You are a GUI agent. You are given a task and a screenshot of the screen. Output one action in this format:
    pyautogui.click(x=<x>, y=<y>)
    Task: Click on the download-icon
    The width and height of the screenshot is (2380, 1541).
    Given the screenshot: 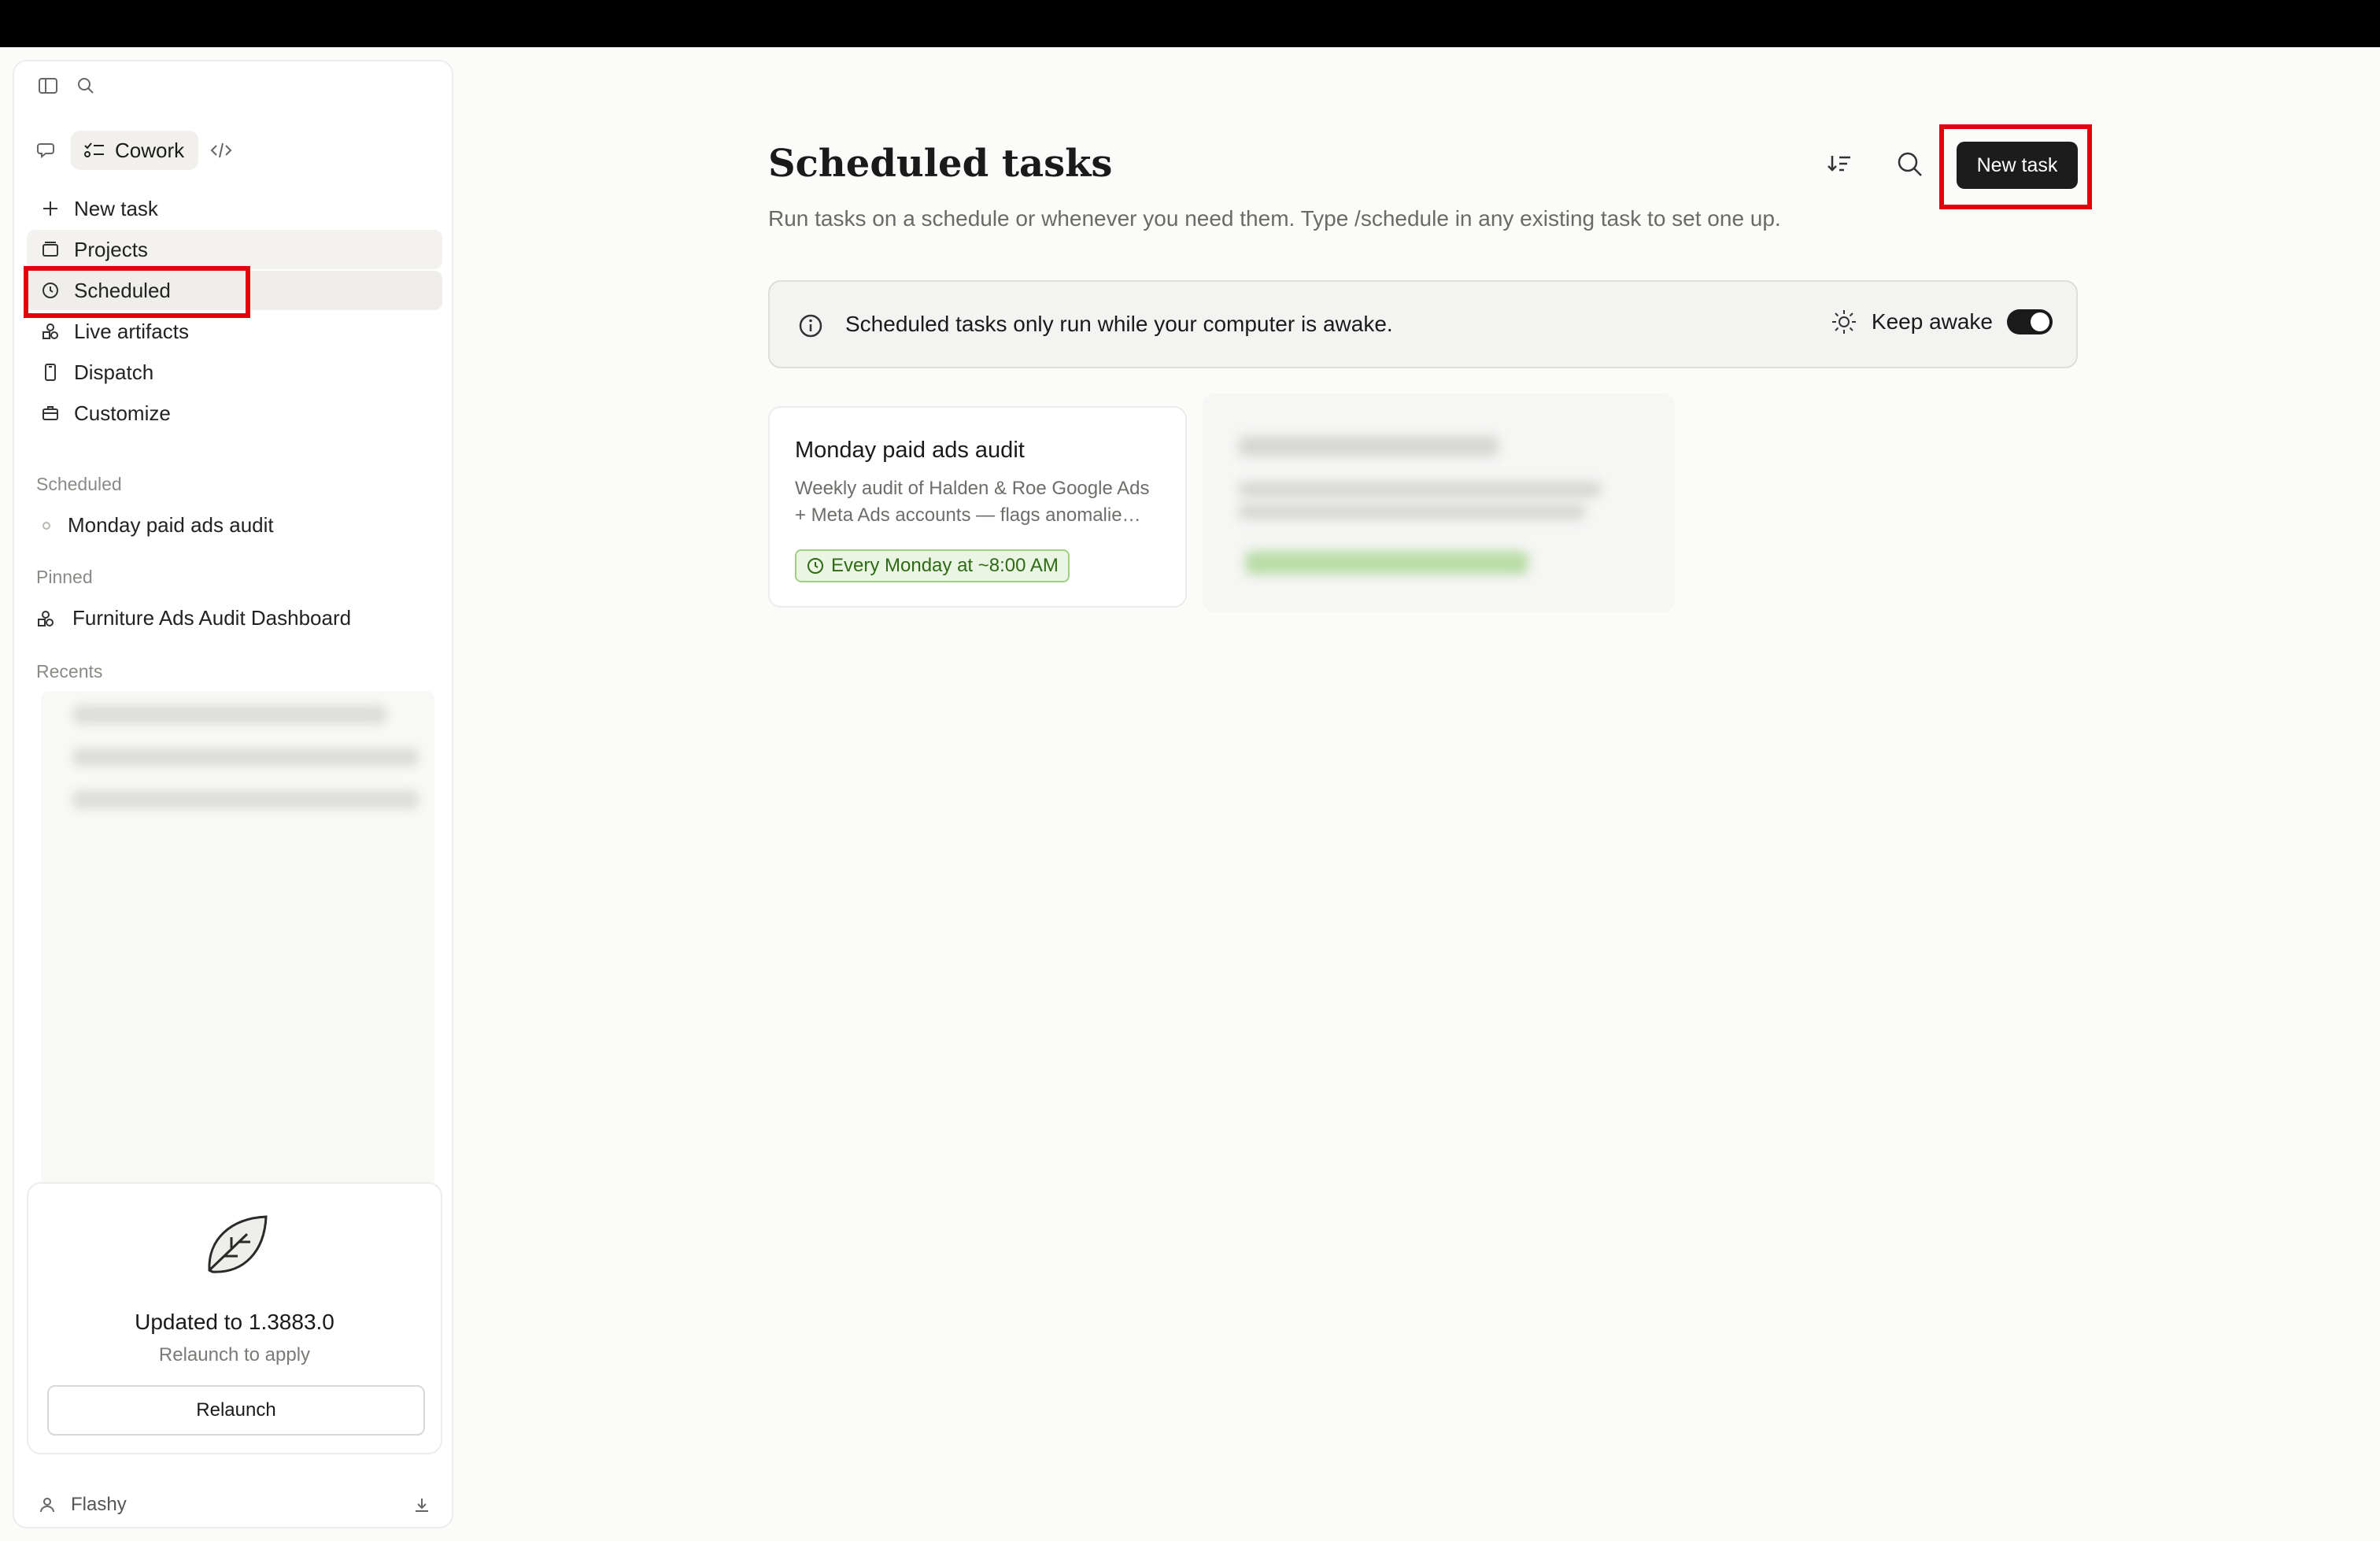 What is the action you would take?
    pyautogui.click(x=421, y=1504)
    